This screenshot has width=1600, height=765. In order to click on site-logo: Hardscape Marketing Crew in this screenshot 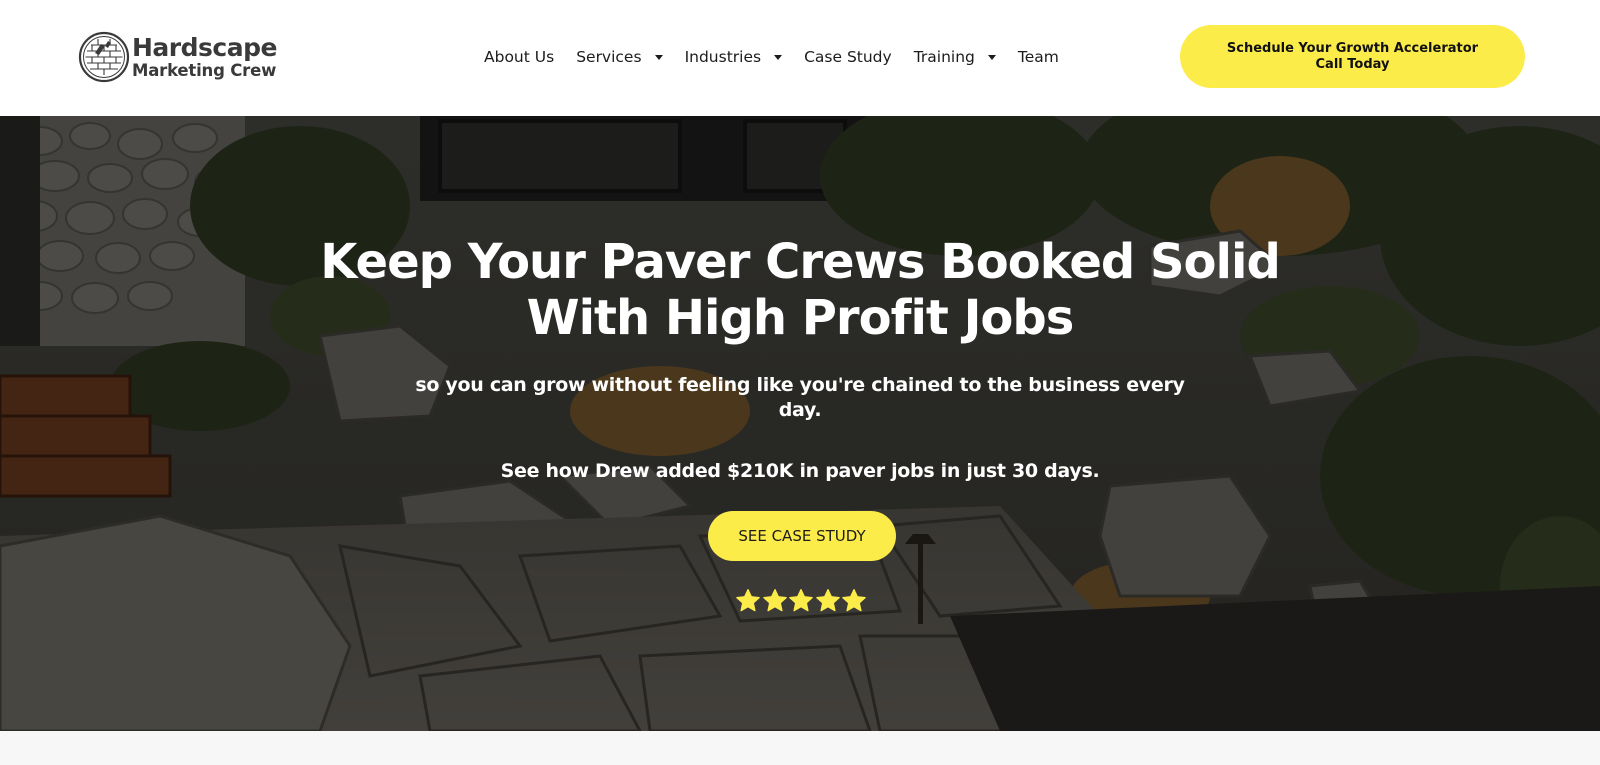, I will do `click(177, 57)`.